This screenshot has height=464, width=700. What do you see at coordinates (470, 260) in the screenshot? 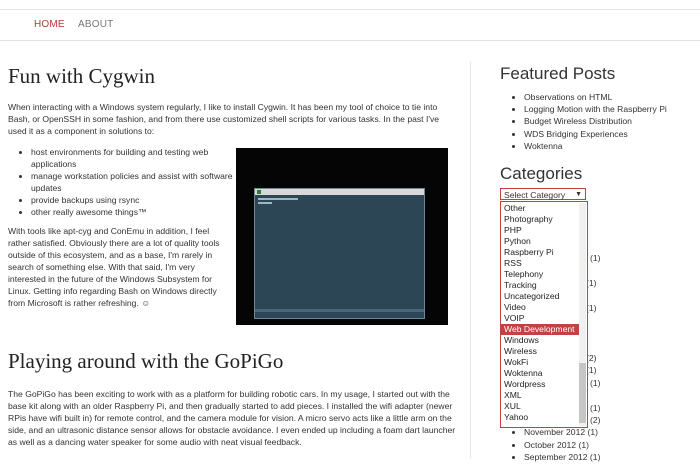
I see `sidebar-divider` at bounding box center [470, 260].